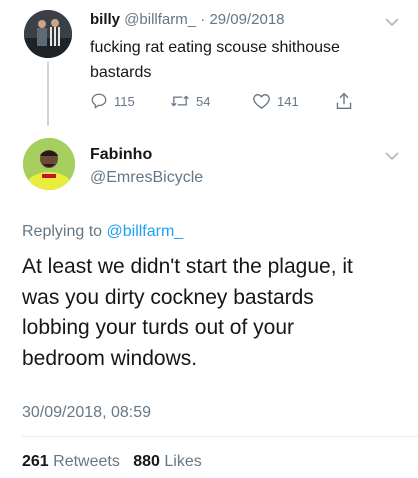 The height and width of the screenshot is (478, 418). What do you see at coordinates (99, 101) in the screenshot?
I see `reply-icon` at bounding box center [99, 101].